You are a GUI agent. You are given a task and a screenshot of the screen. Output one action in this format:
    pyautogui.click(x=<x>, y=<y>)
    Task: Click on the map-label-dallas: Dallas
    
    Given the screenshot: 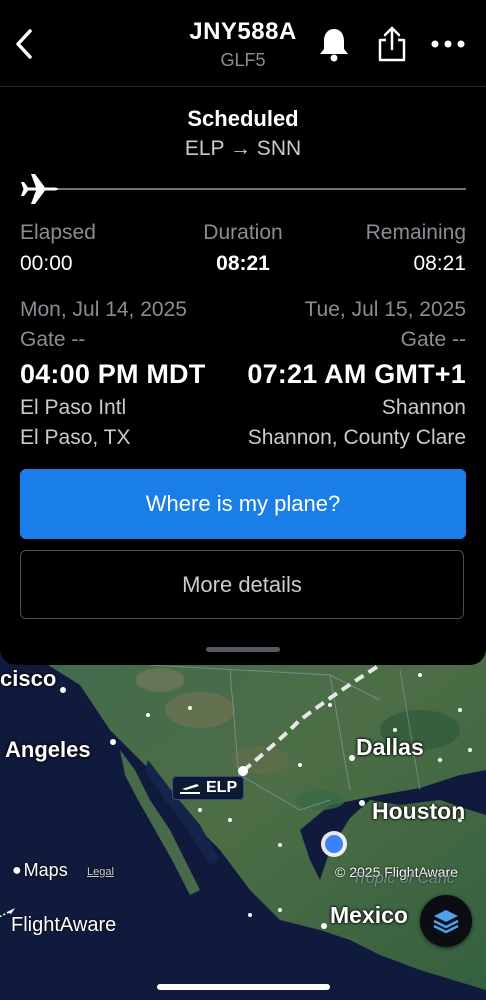 What is the action you would take?
    pyautogui.click(x=390, y=747)
    